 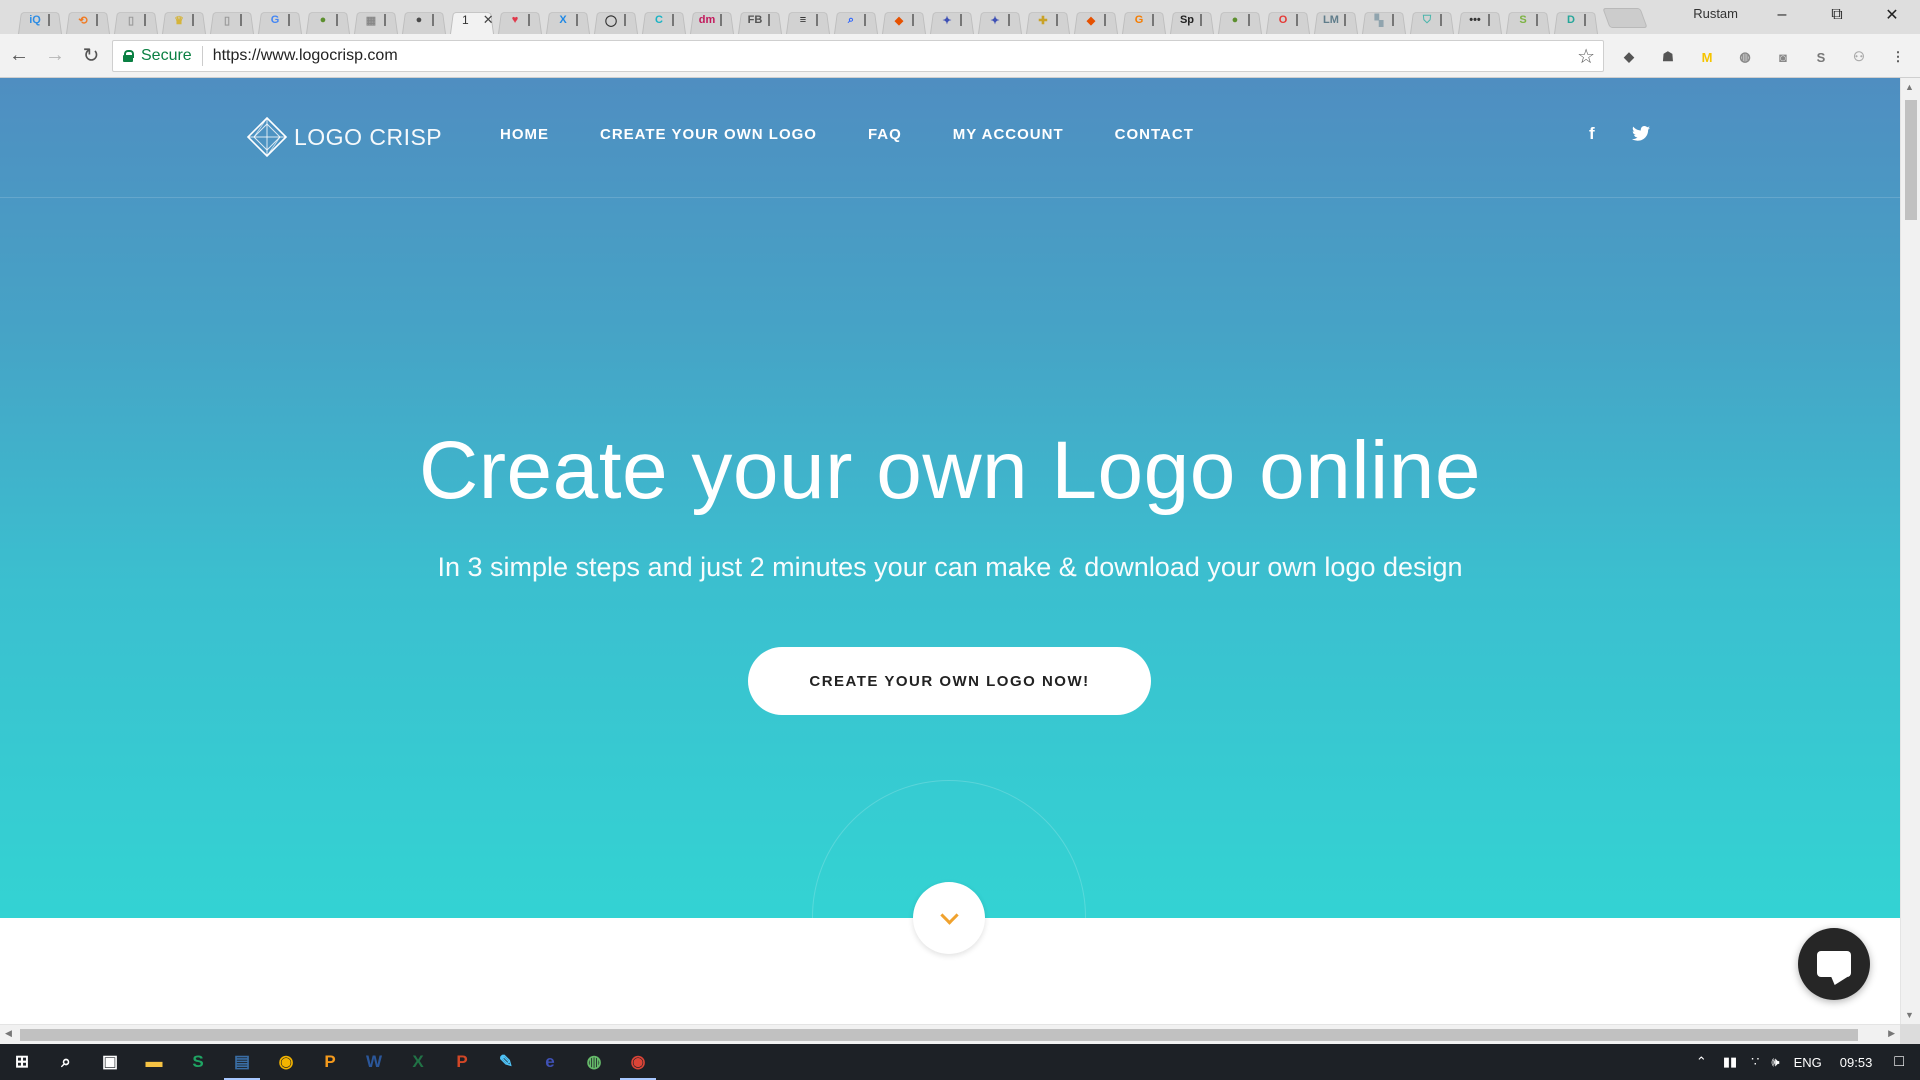 What do you see at coordinates (198, 1062) in the screenshot?
I see `s-app-icon: S` at bounding box center [198, 1062].